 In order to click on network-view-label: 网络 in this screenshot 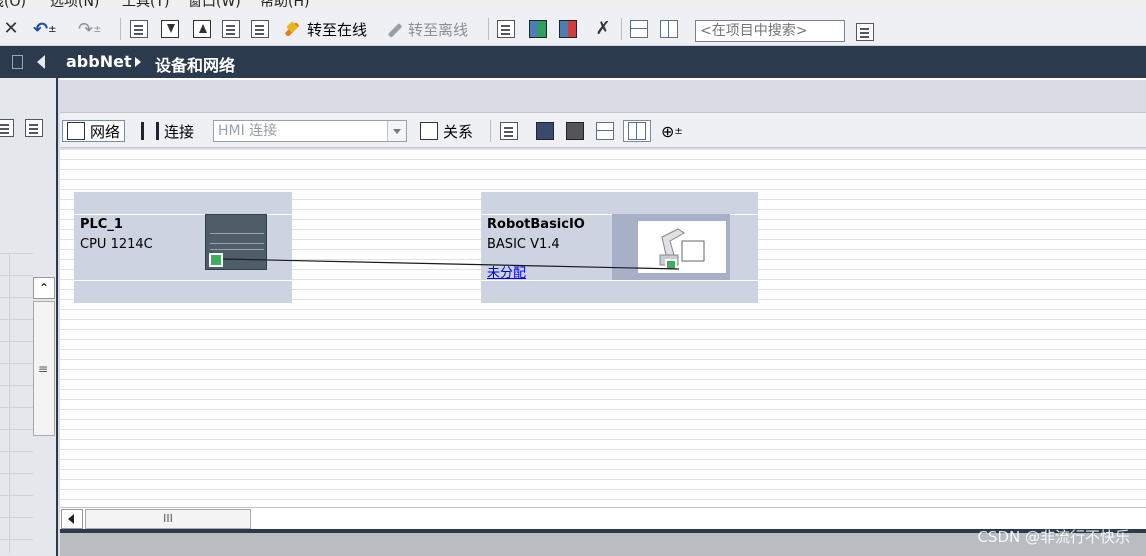, I will do `click(105, 131)`.